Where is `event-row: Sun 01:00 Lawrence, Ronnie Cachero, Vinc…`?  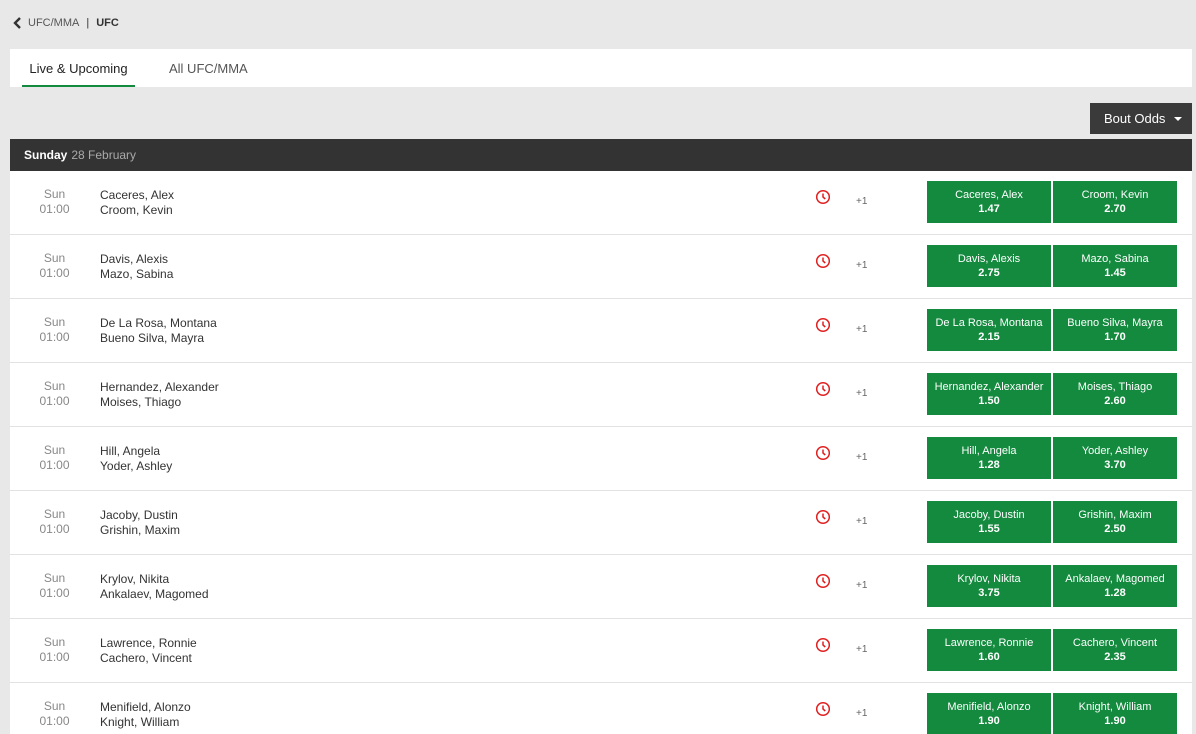
event-row: Sun 01:00 Lawrence, Ronnie Cachero, Vinc… is located at coordinates (601, 651).